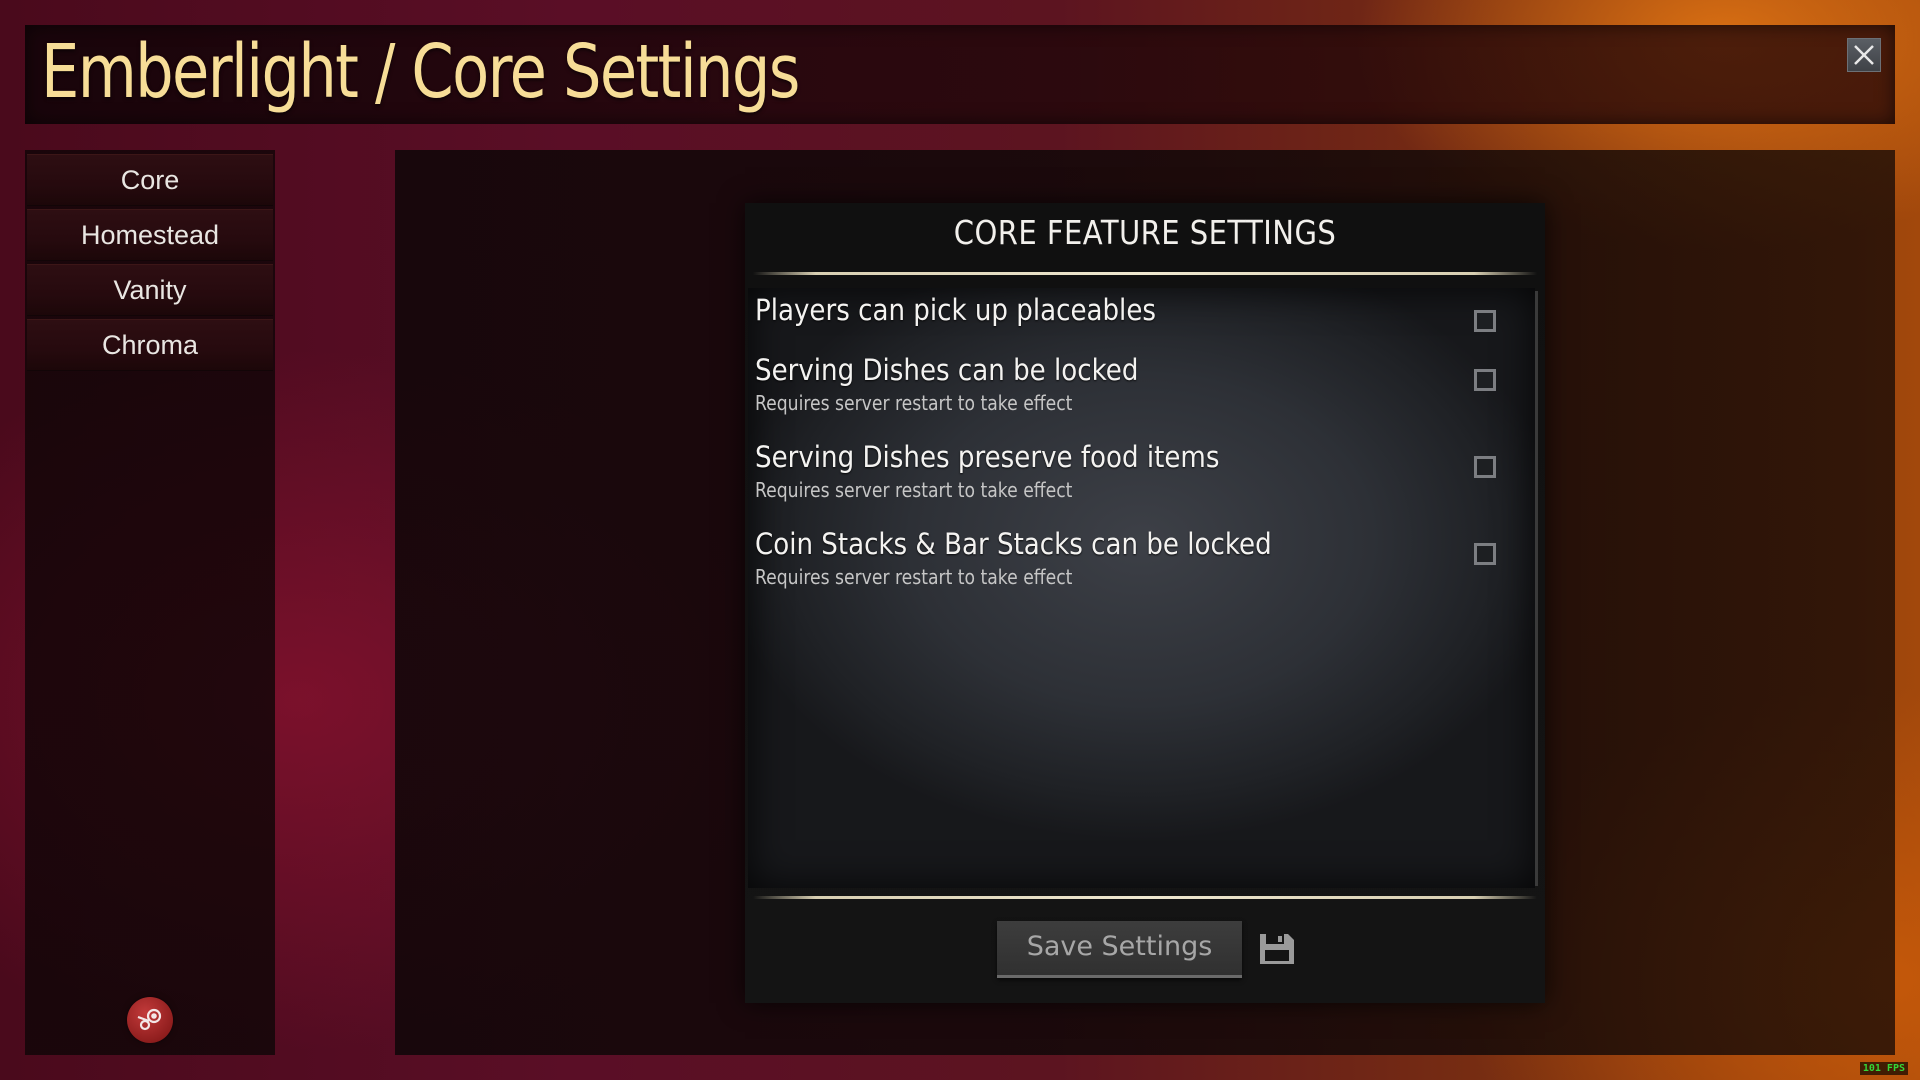 This screenshot has width=1920, height=1080. Describe the element at coordinates (955, 310) in the screenshot. I see `option-label: Players can pick up placeables` at that location.